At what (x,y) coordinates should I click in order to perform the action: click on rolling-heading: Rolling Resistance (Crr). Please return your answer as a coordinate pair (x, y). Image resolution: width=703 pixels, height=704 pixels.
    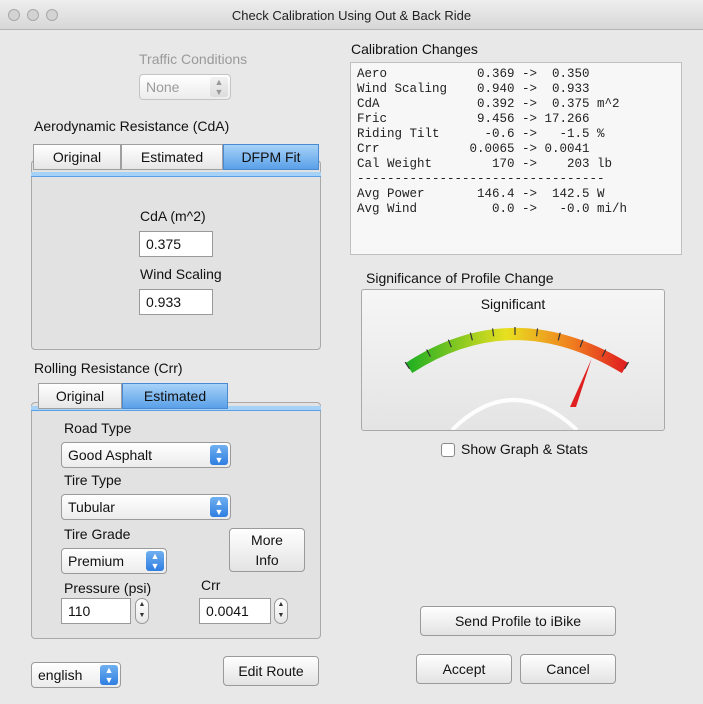
    Looking at the image, I should click on (108, 368).